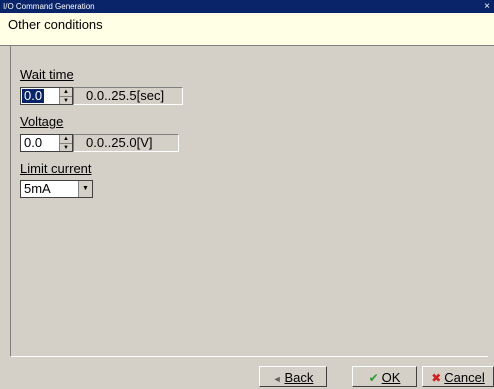 This screenshot has width=494, height=389. I want to click on wait-time-input: 0.0, so click(33, 96).